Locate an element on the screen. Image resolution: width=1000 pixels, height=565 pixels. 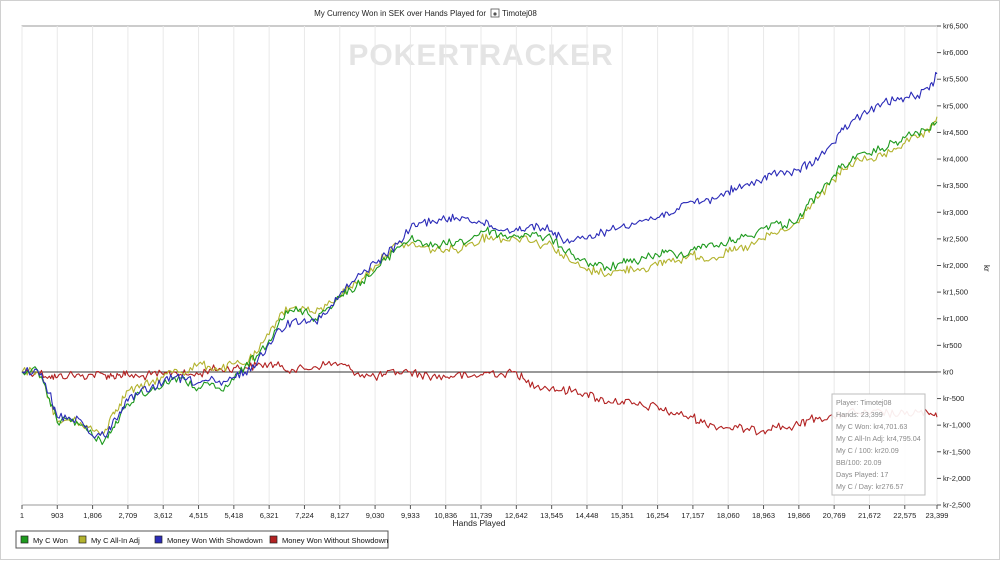
y-tick-label: kr2,000 is located at coordinates (955, 265).